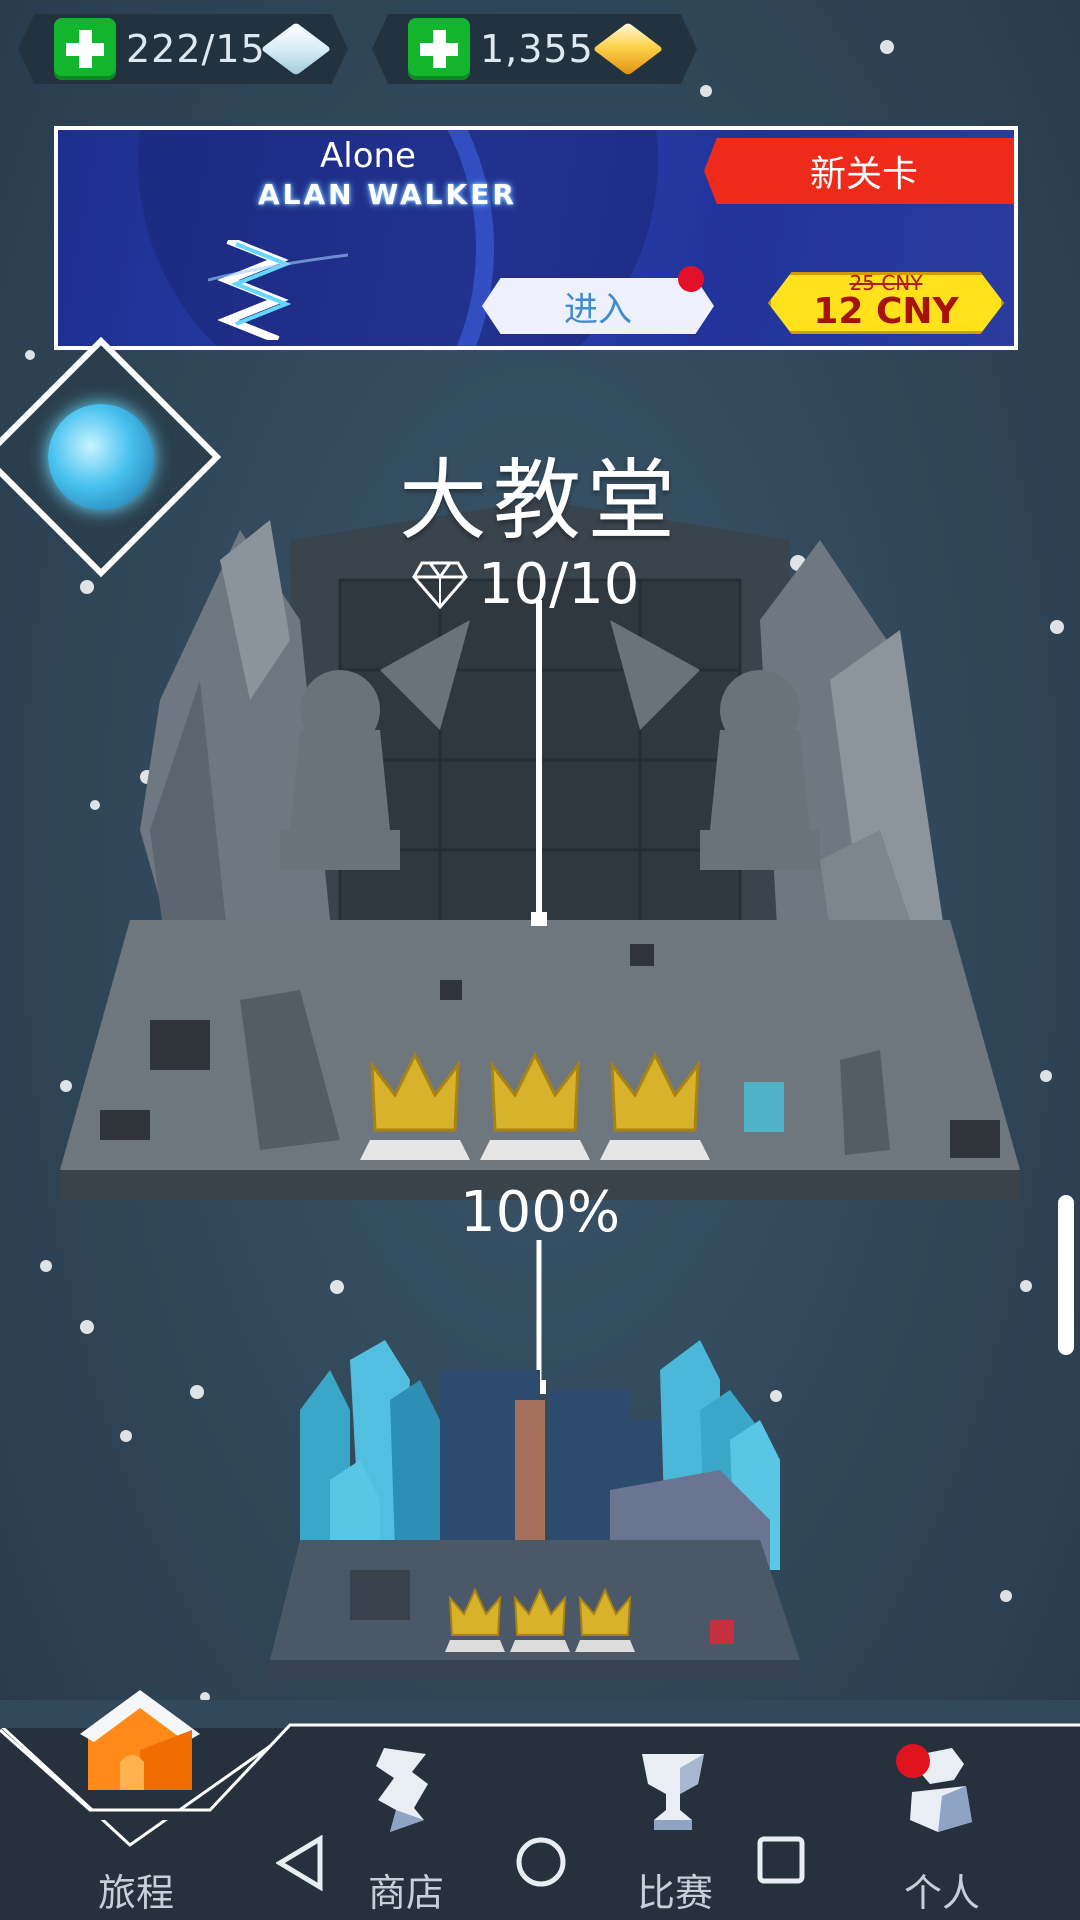 The width and height of the screenshot is (1080, 1920). I want to click on profile-notification-dot, so click(913, 1761).